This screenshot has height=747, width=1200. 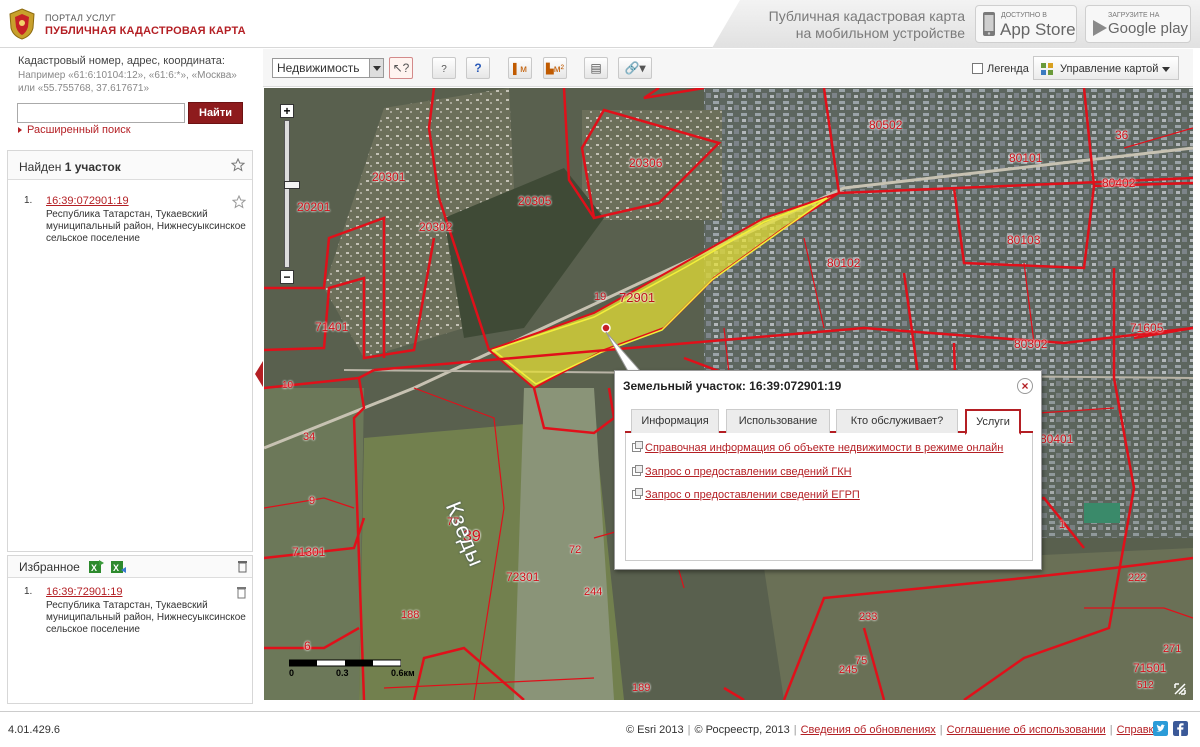 What do you see at coordinates (1160, 728) in the screenshot?
I see `twitter-icon` at bounding box center [1160, 728].